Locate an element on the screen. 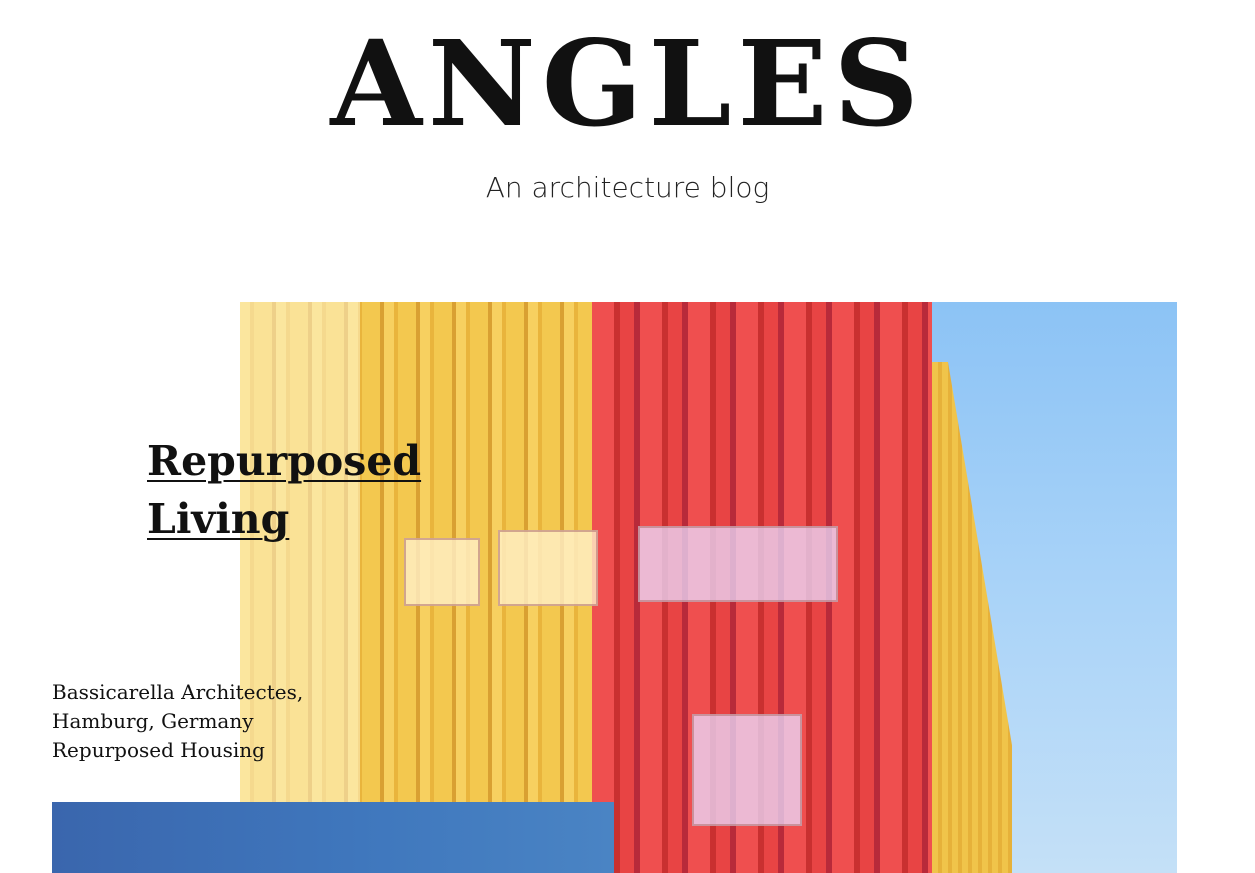 The image size is (1255, 873). post-title: Repurposed Living is located at coordinates (284, 490).